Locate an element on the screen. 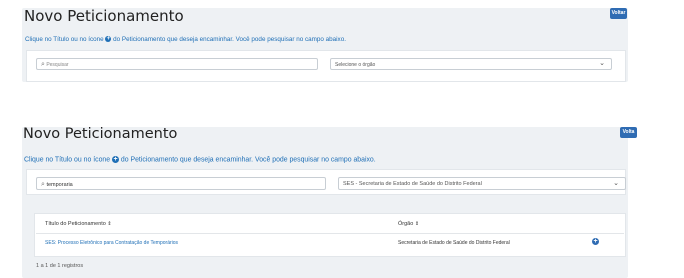 The height and width of the screenshot is (278, 684). search-input: ⌕ Pesquisar is located at coordinates (177, 64).